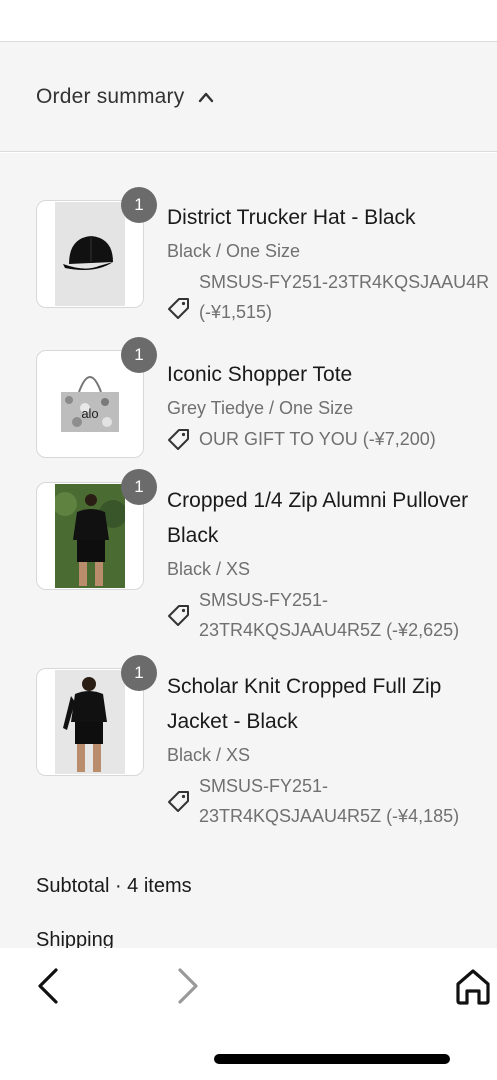 The width and height of the screenshot is (497, 1080). What do you see at coordinates (90, 254) in the screenshot?
I see `trucker-hat-image` at bounding box center [90, 254].